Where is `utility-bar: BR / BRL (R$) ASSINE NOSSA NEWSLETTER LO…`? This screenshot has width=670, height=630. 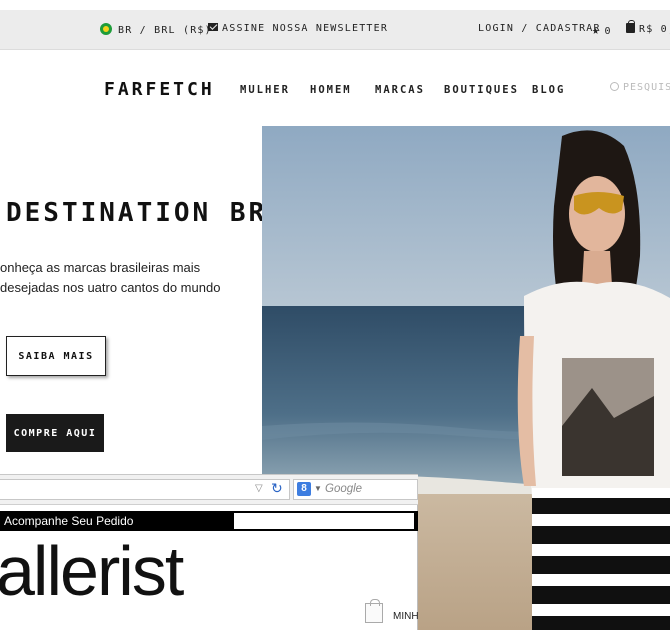 utility-bar: BR / BRL (R$) ASSINE NOSSA NEWSLETTER LO… is located at coordinates (335, 30).